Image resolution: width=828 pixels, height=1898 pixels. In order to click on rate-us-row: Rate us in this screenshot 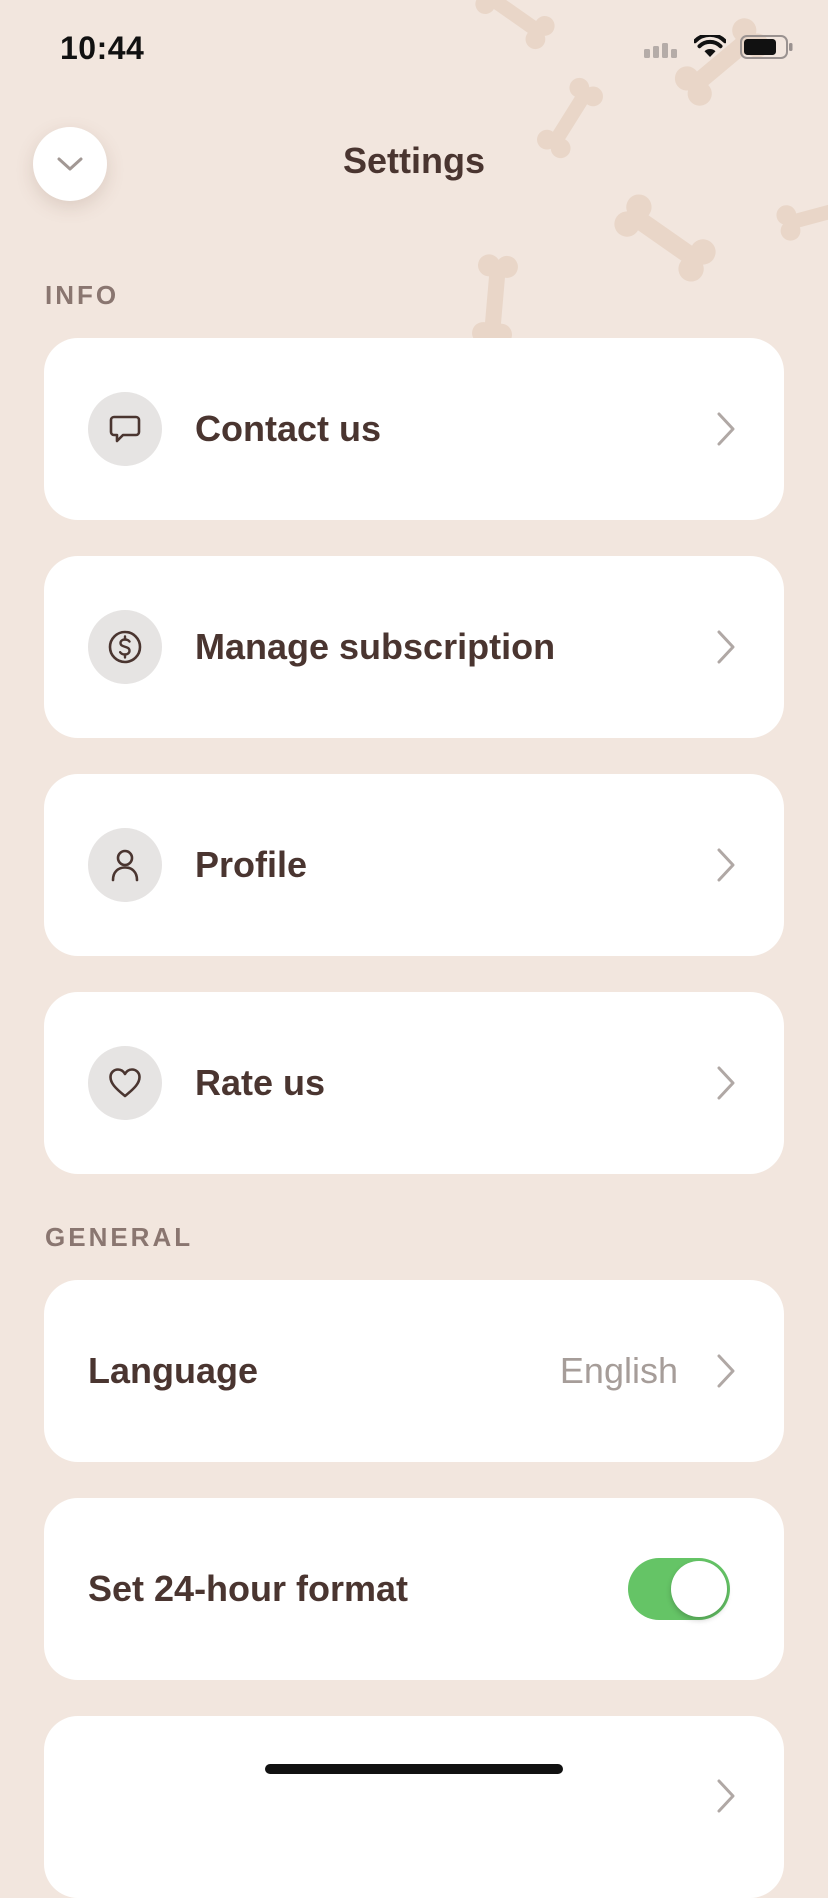, I will do `click(414, 1083)`.